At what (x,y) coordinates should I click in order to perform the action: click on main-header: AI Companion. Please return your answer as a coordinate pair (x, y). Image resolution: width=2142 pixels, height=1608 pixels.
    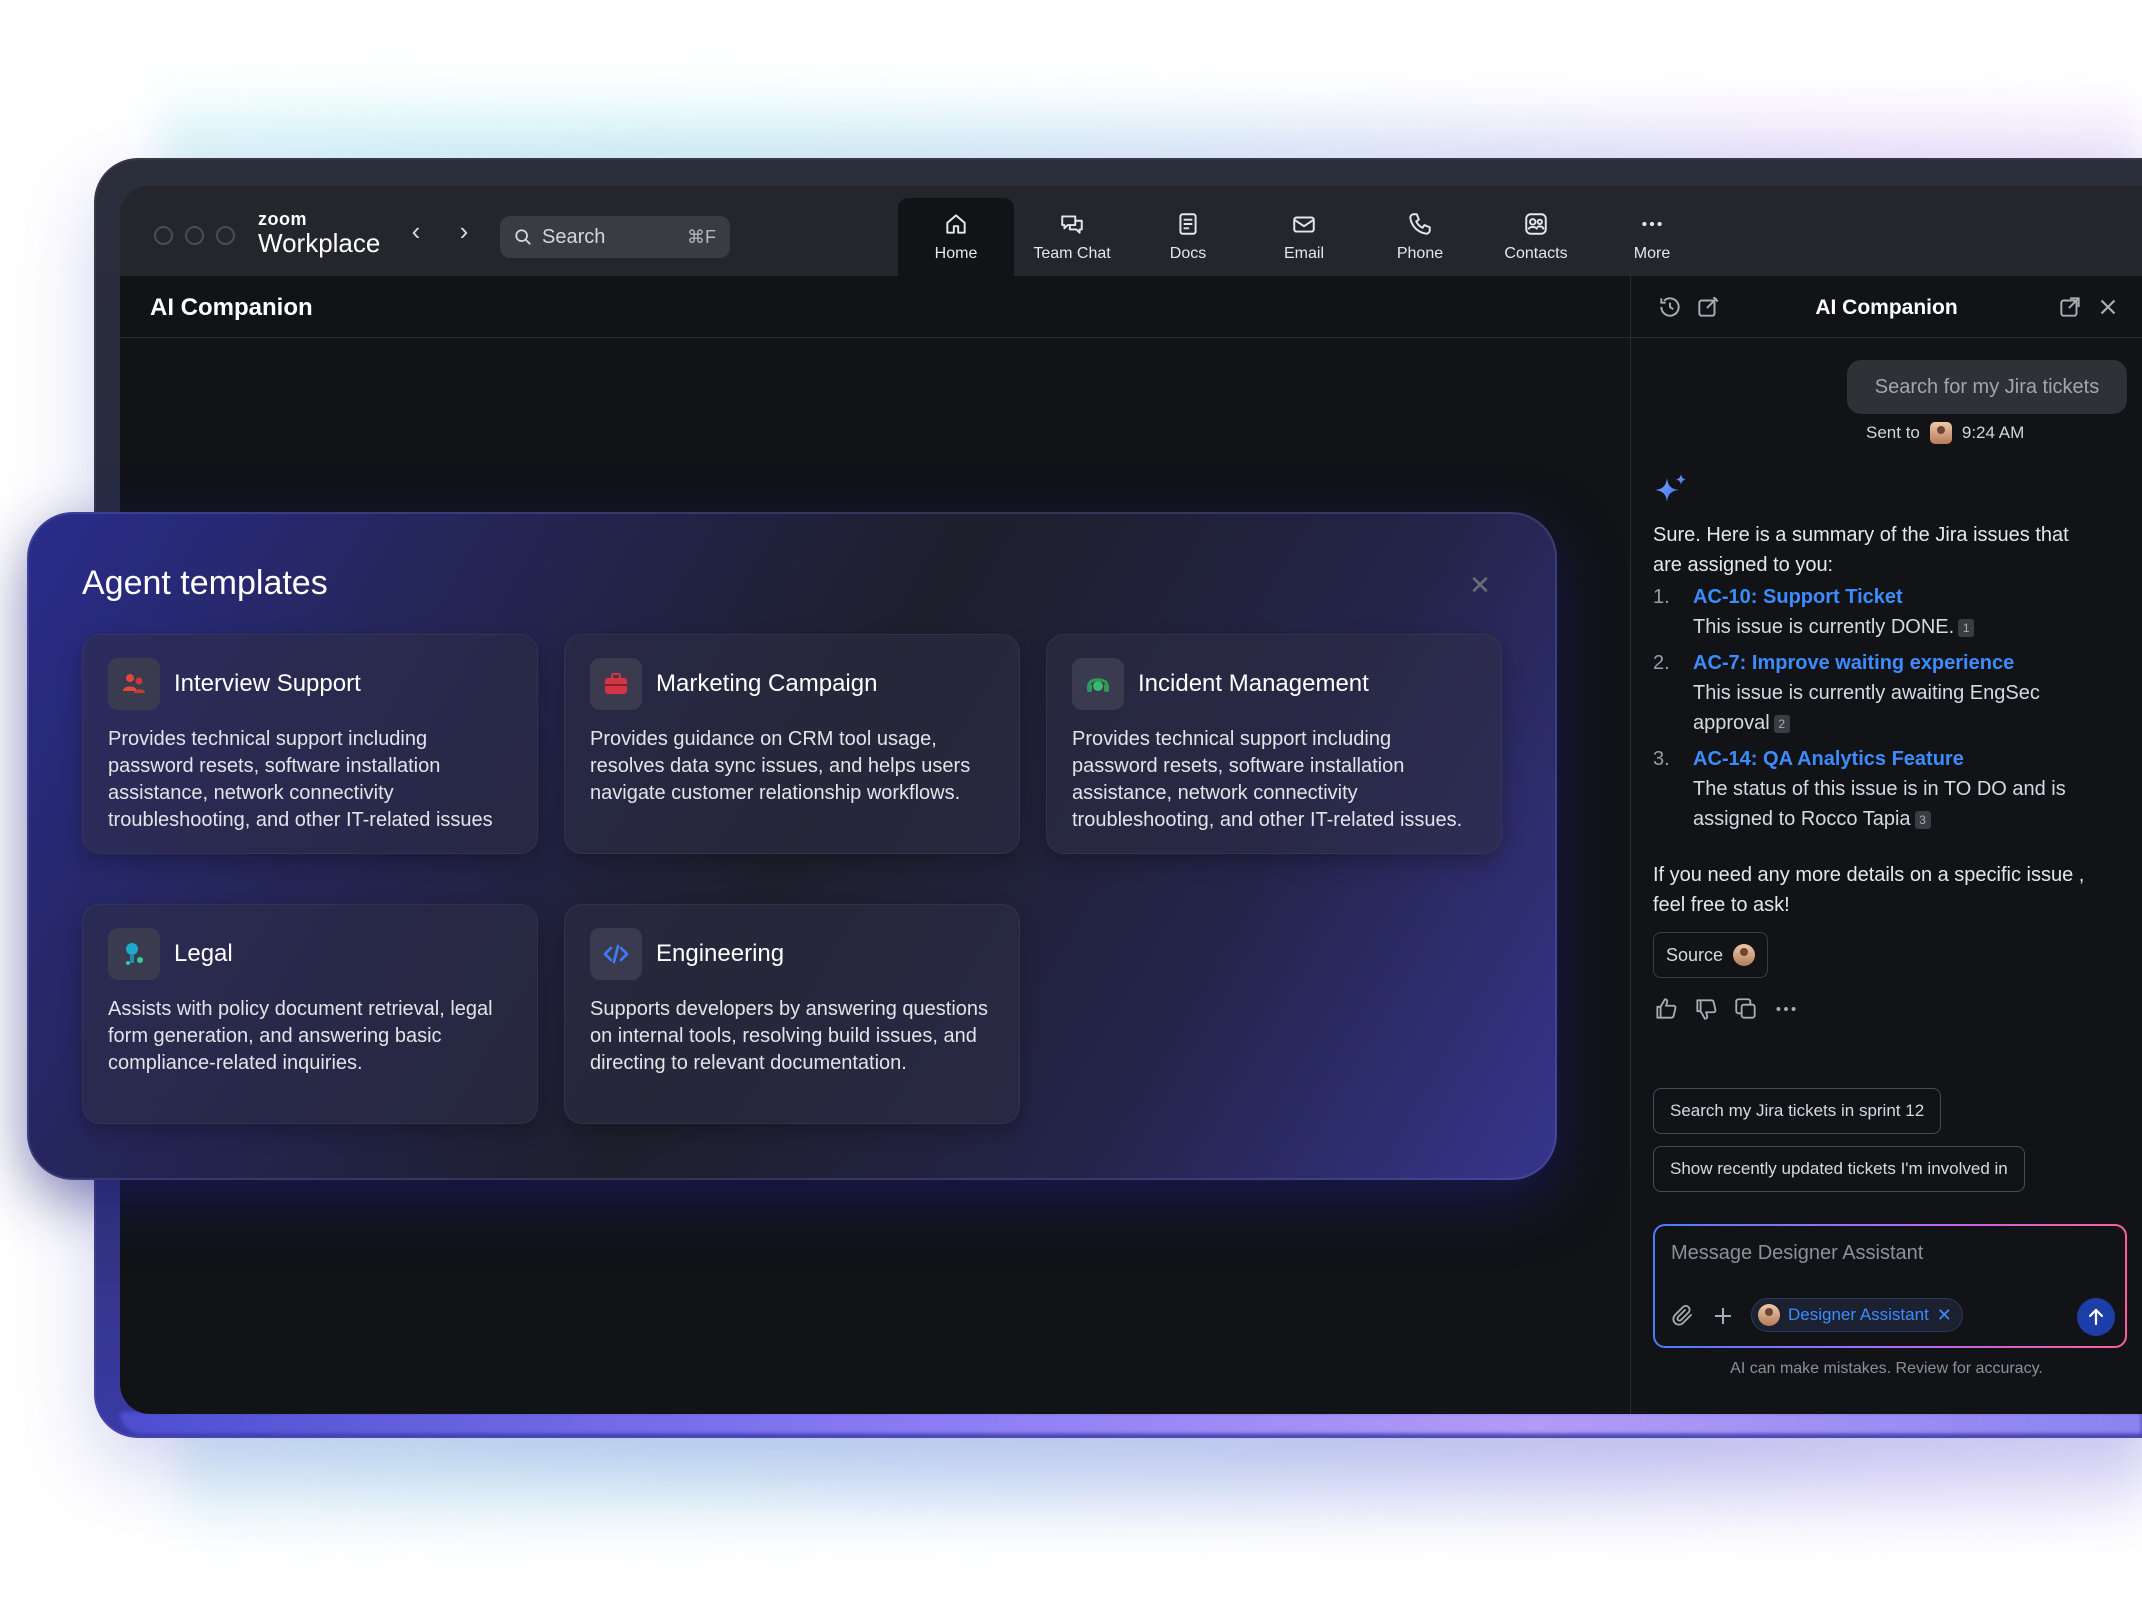
    Looking at the image, I should click on (875, 307).